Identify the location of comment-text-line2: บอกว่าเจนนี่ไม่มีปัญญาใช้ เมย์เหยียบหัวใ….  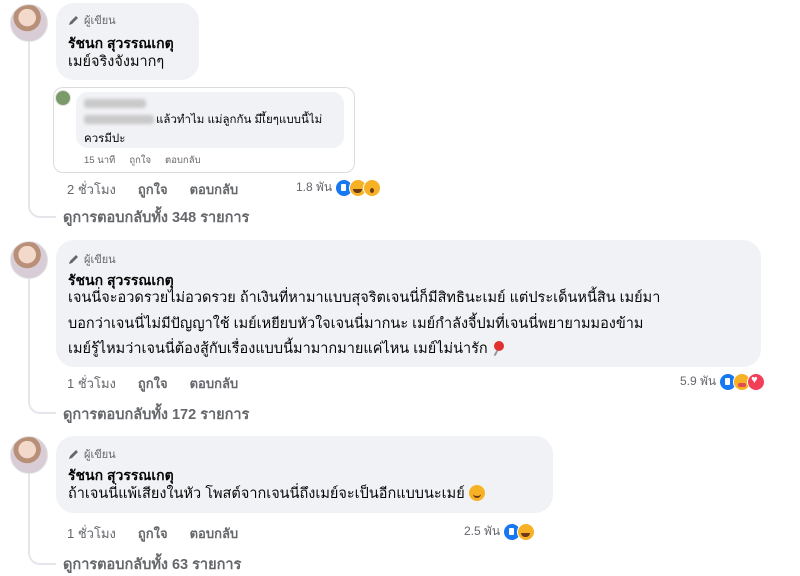
(356, 324).